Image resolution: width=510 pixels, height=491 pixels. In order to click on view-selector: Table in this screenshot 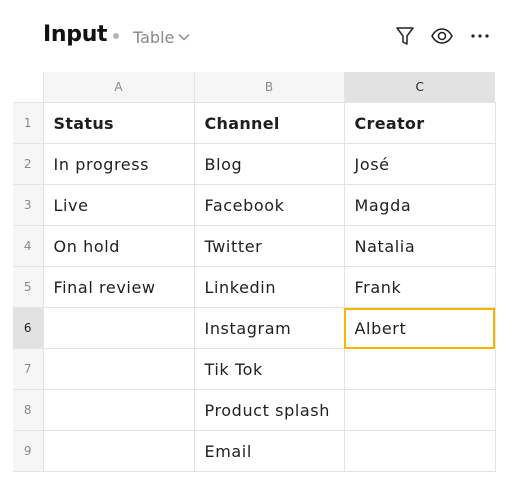, I will do `click(161, 37)`.